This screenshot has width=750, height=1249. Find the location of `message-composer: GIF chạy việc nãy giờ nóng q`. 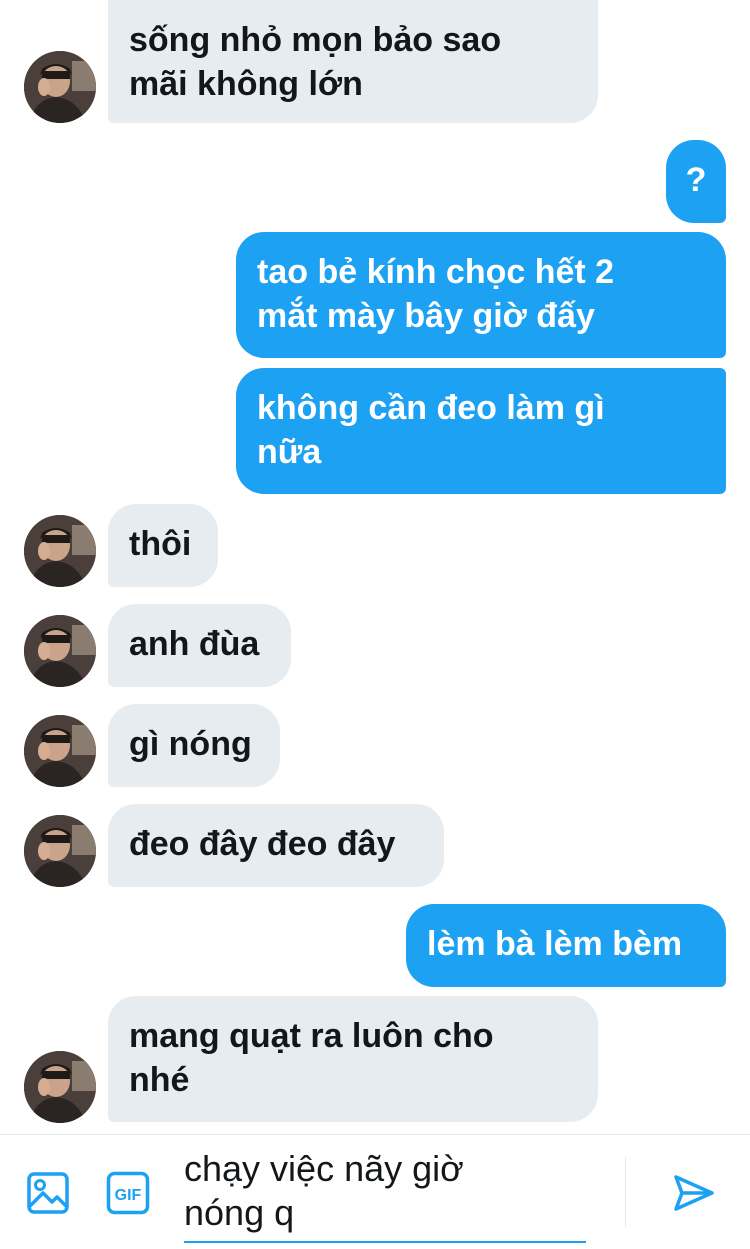

message-composer: GIF chạy việc nãy giờ nóng q is located at coordinates (375, 1191).